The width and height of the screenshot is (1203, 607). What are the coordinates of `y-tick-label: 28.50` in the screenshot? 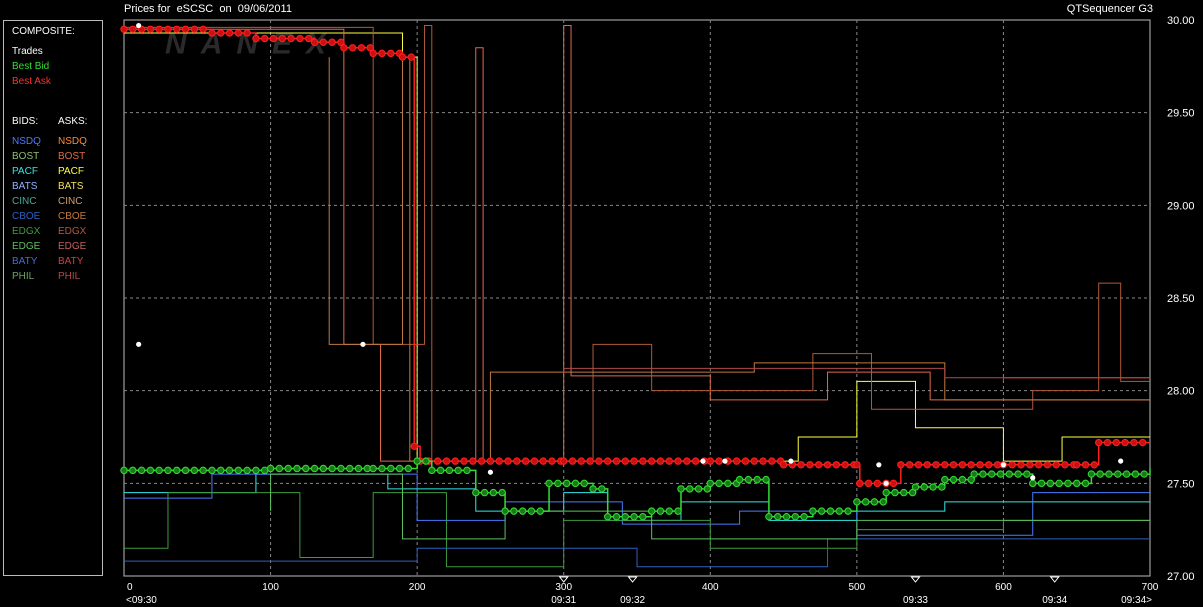 It's located at (1181, 299).